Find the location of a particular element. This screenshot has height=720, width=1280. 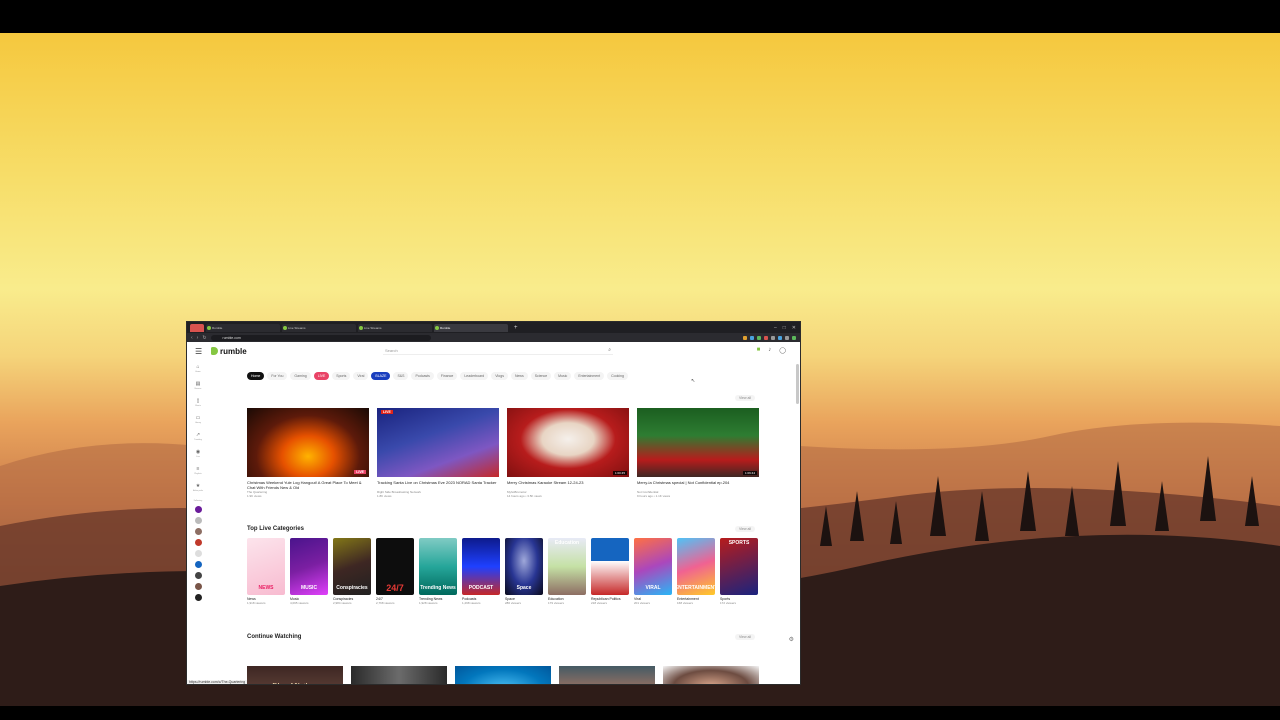

category-thumbnail: VIRAL is located at coordinates (653, 566).